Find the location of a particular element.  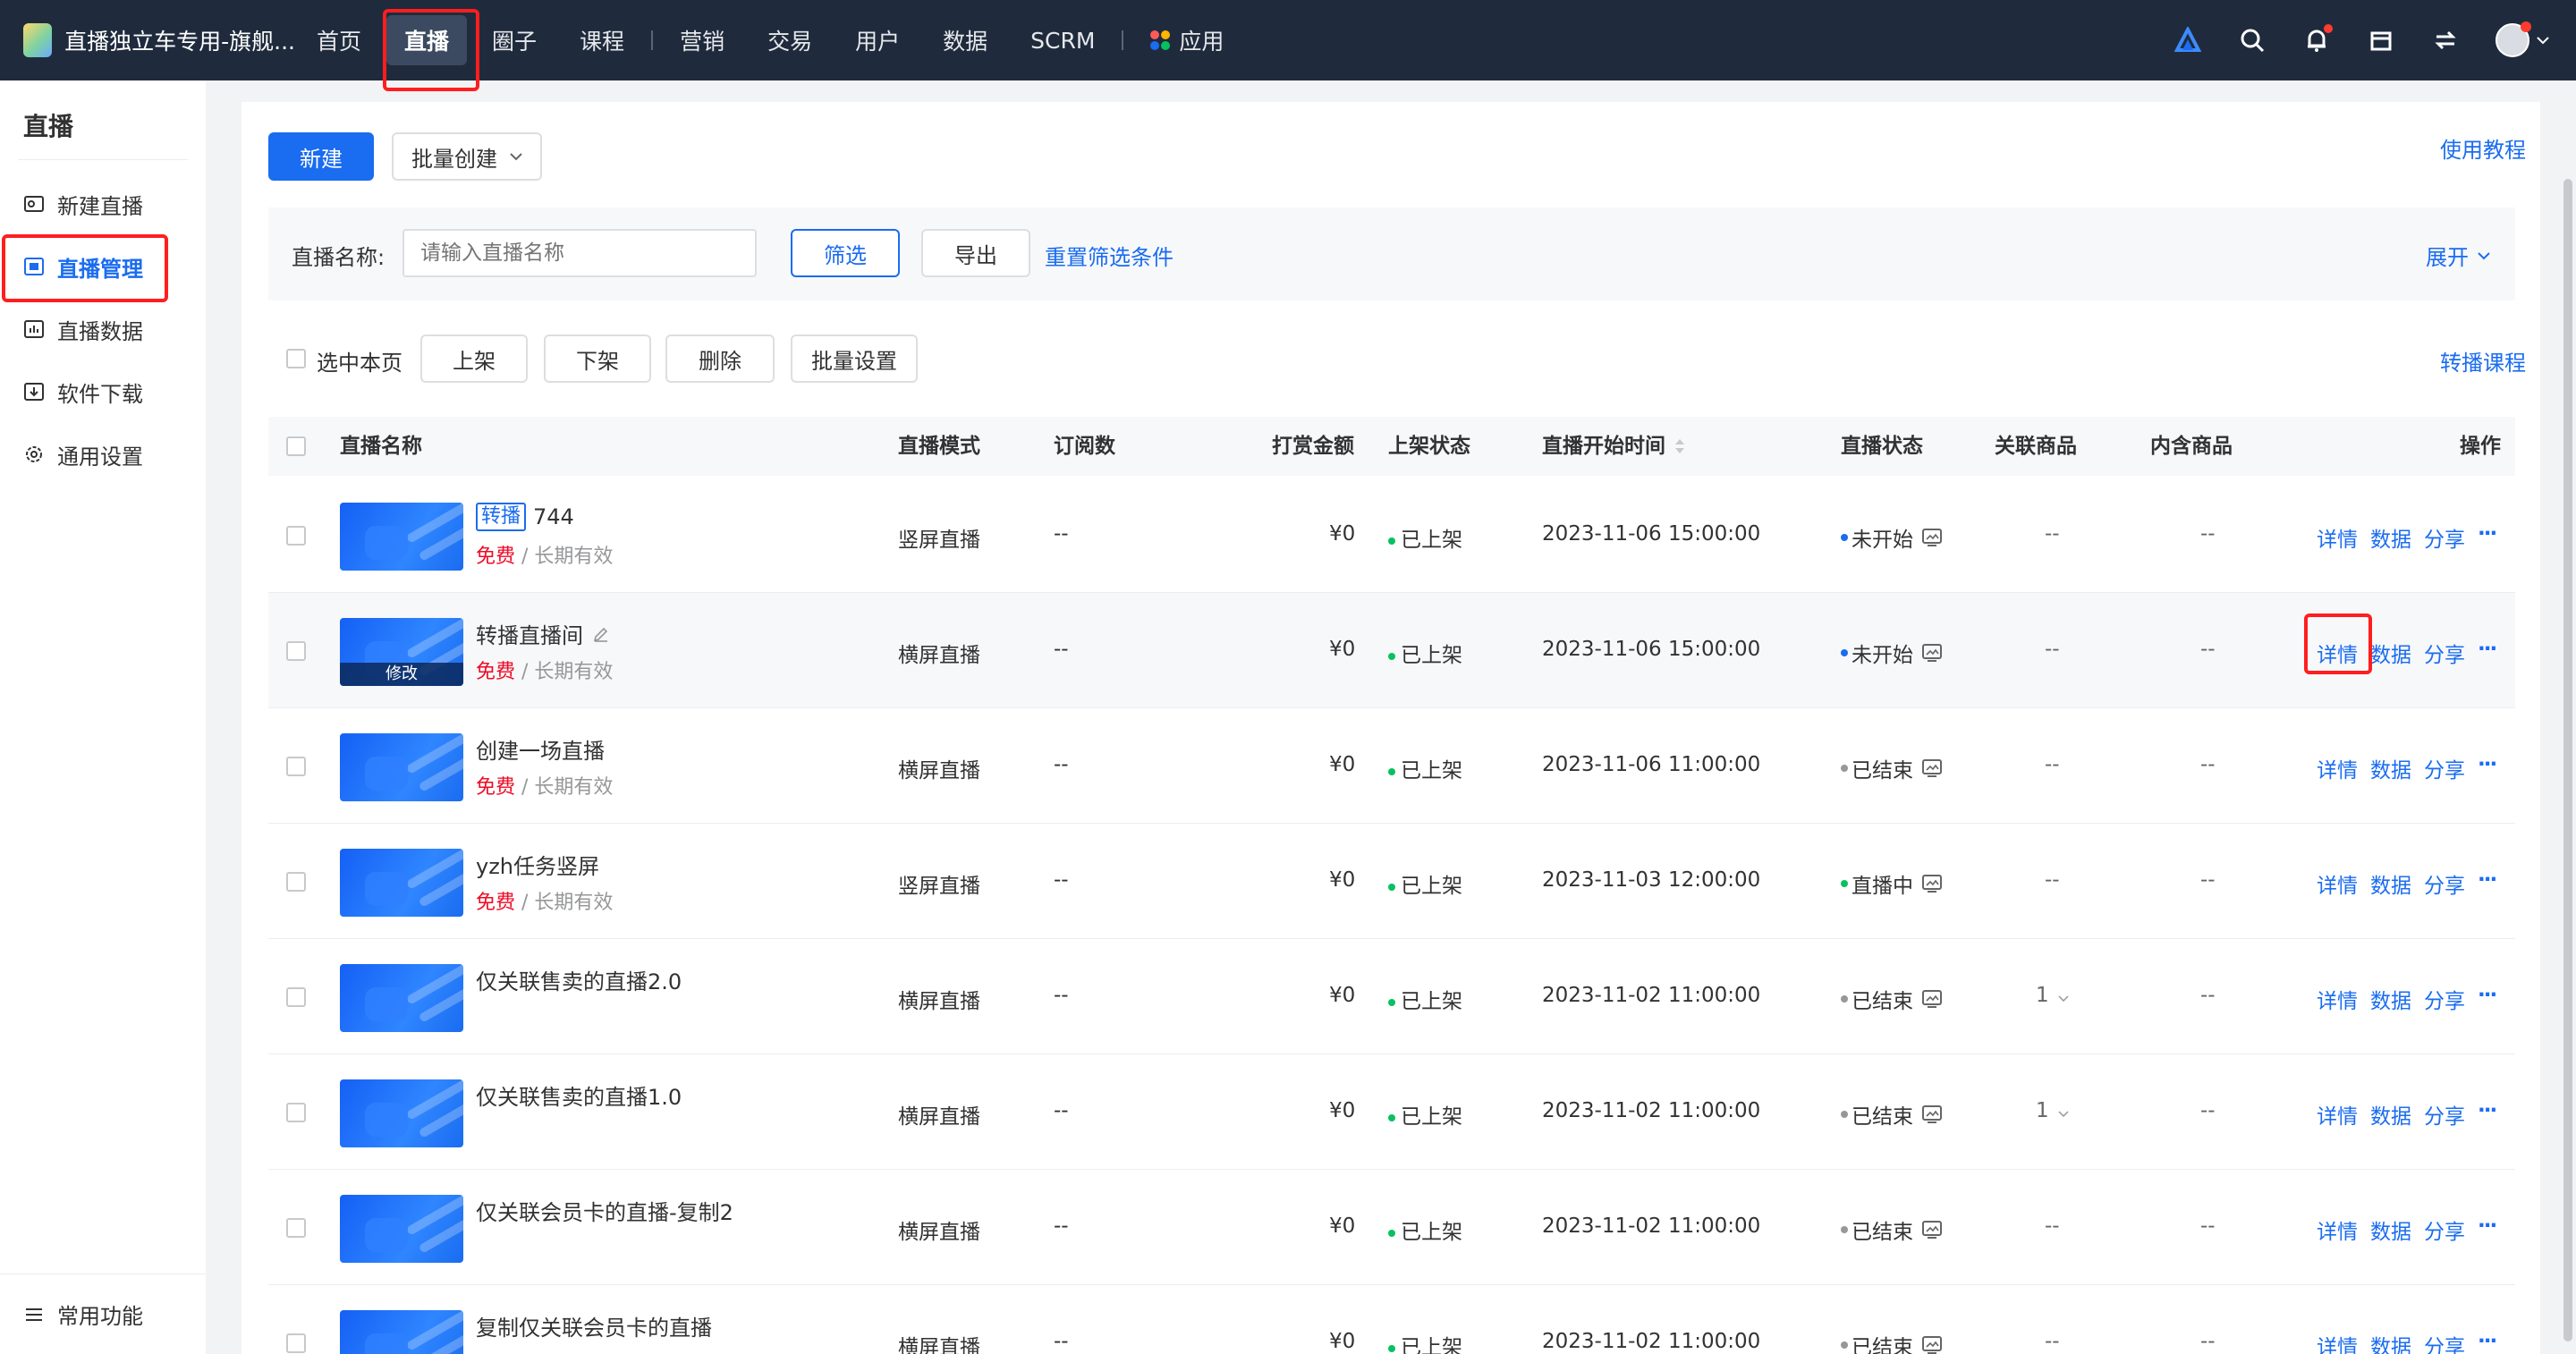

sidebar-item-download: 软件下载 is located at coordinates (103, 391).